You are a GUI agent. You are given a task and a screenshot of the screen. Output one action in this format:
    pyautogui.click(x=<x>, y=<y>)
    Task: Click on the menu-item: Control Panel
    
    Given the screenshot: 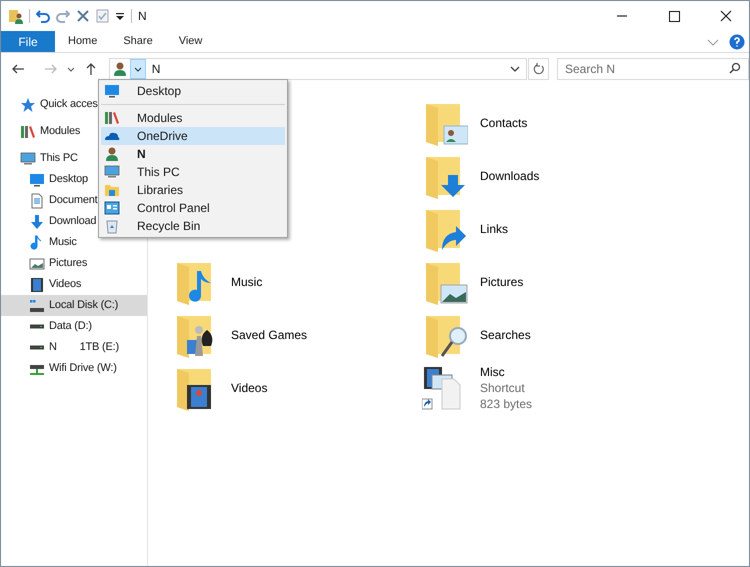 What is the action you would take?
    pyautogui.click(x=193, y=208)
    